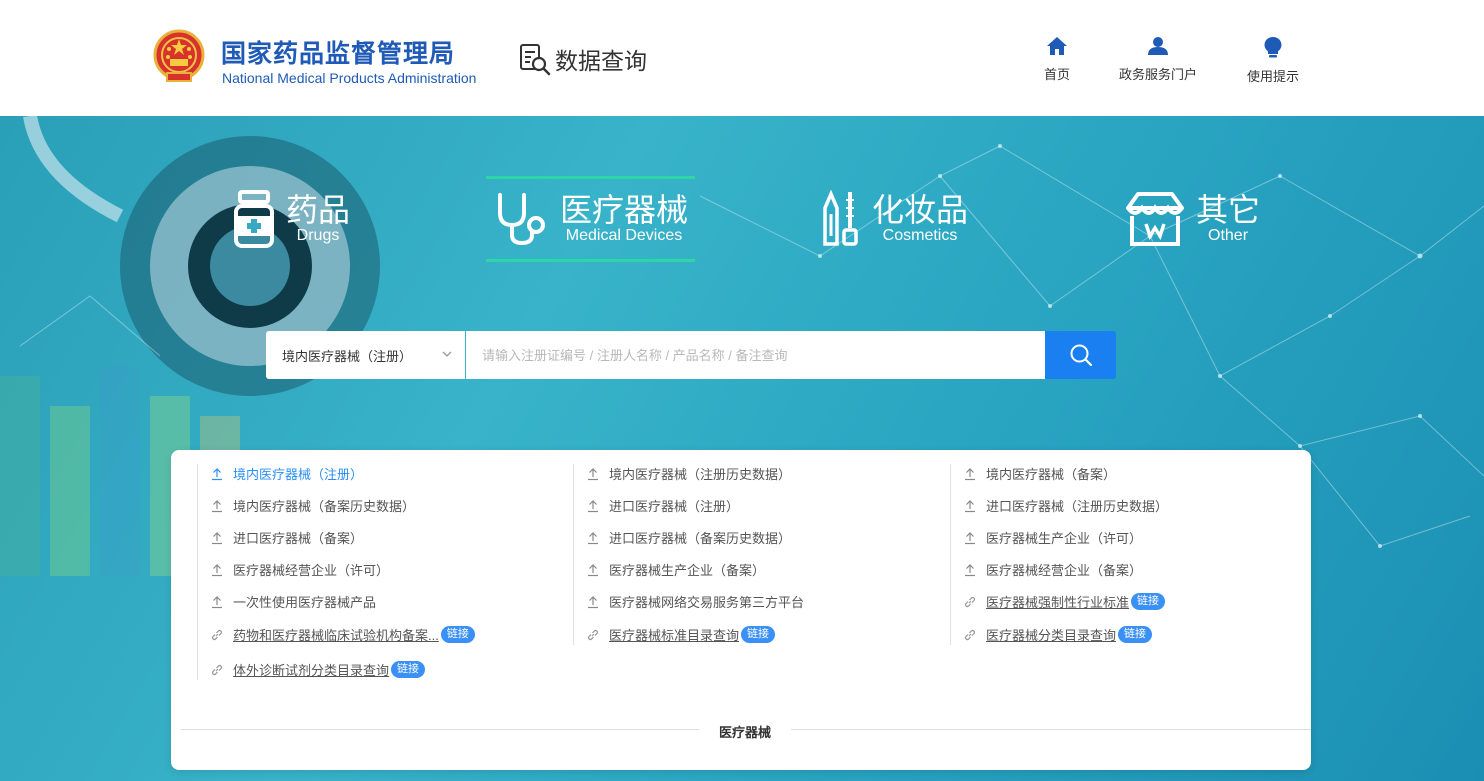  What do you see at coordinates (365, 355) in the screenshot?
I see `search-category-select: 境内医疗器械（注册）` at bounding box center [365, 355].